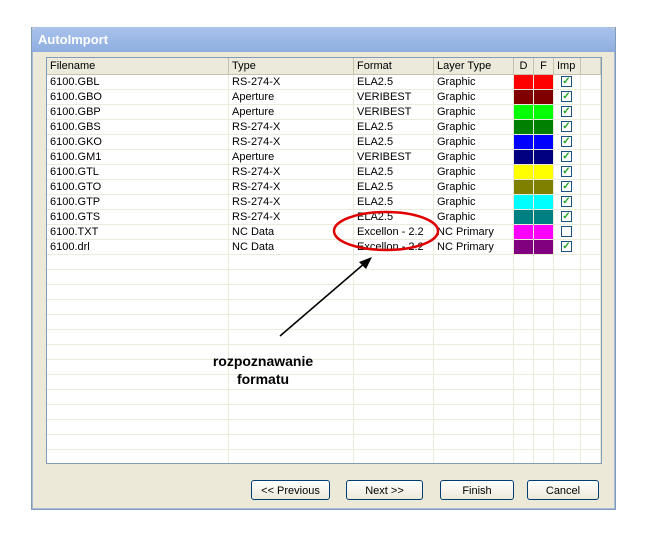 This screenshot has width=649, height=533. What do you see at coordinates (263, 361) in the screenshot?
I see `annotation-line1: rozpoznawanie` at bounding box center [263, 361].